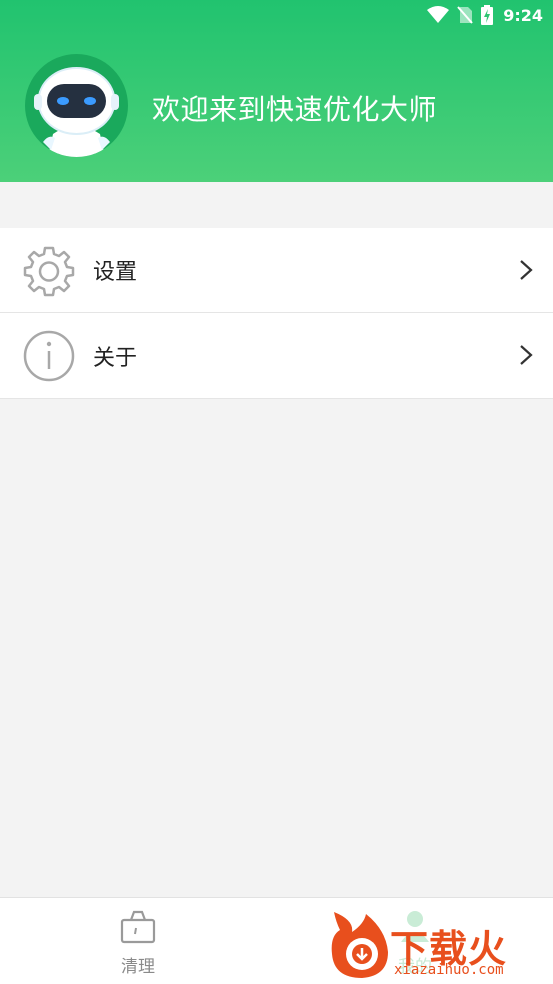 This screenshot has height=984, width=553. Describe the element at coordinates (523, 15) in the screenshot. I see `status-time: 9:24` at that location.